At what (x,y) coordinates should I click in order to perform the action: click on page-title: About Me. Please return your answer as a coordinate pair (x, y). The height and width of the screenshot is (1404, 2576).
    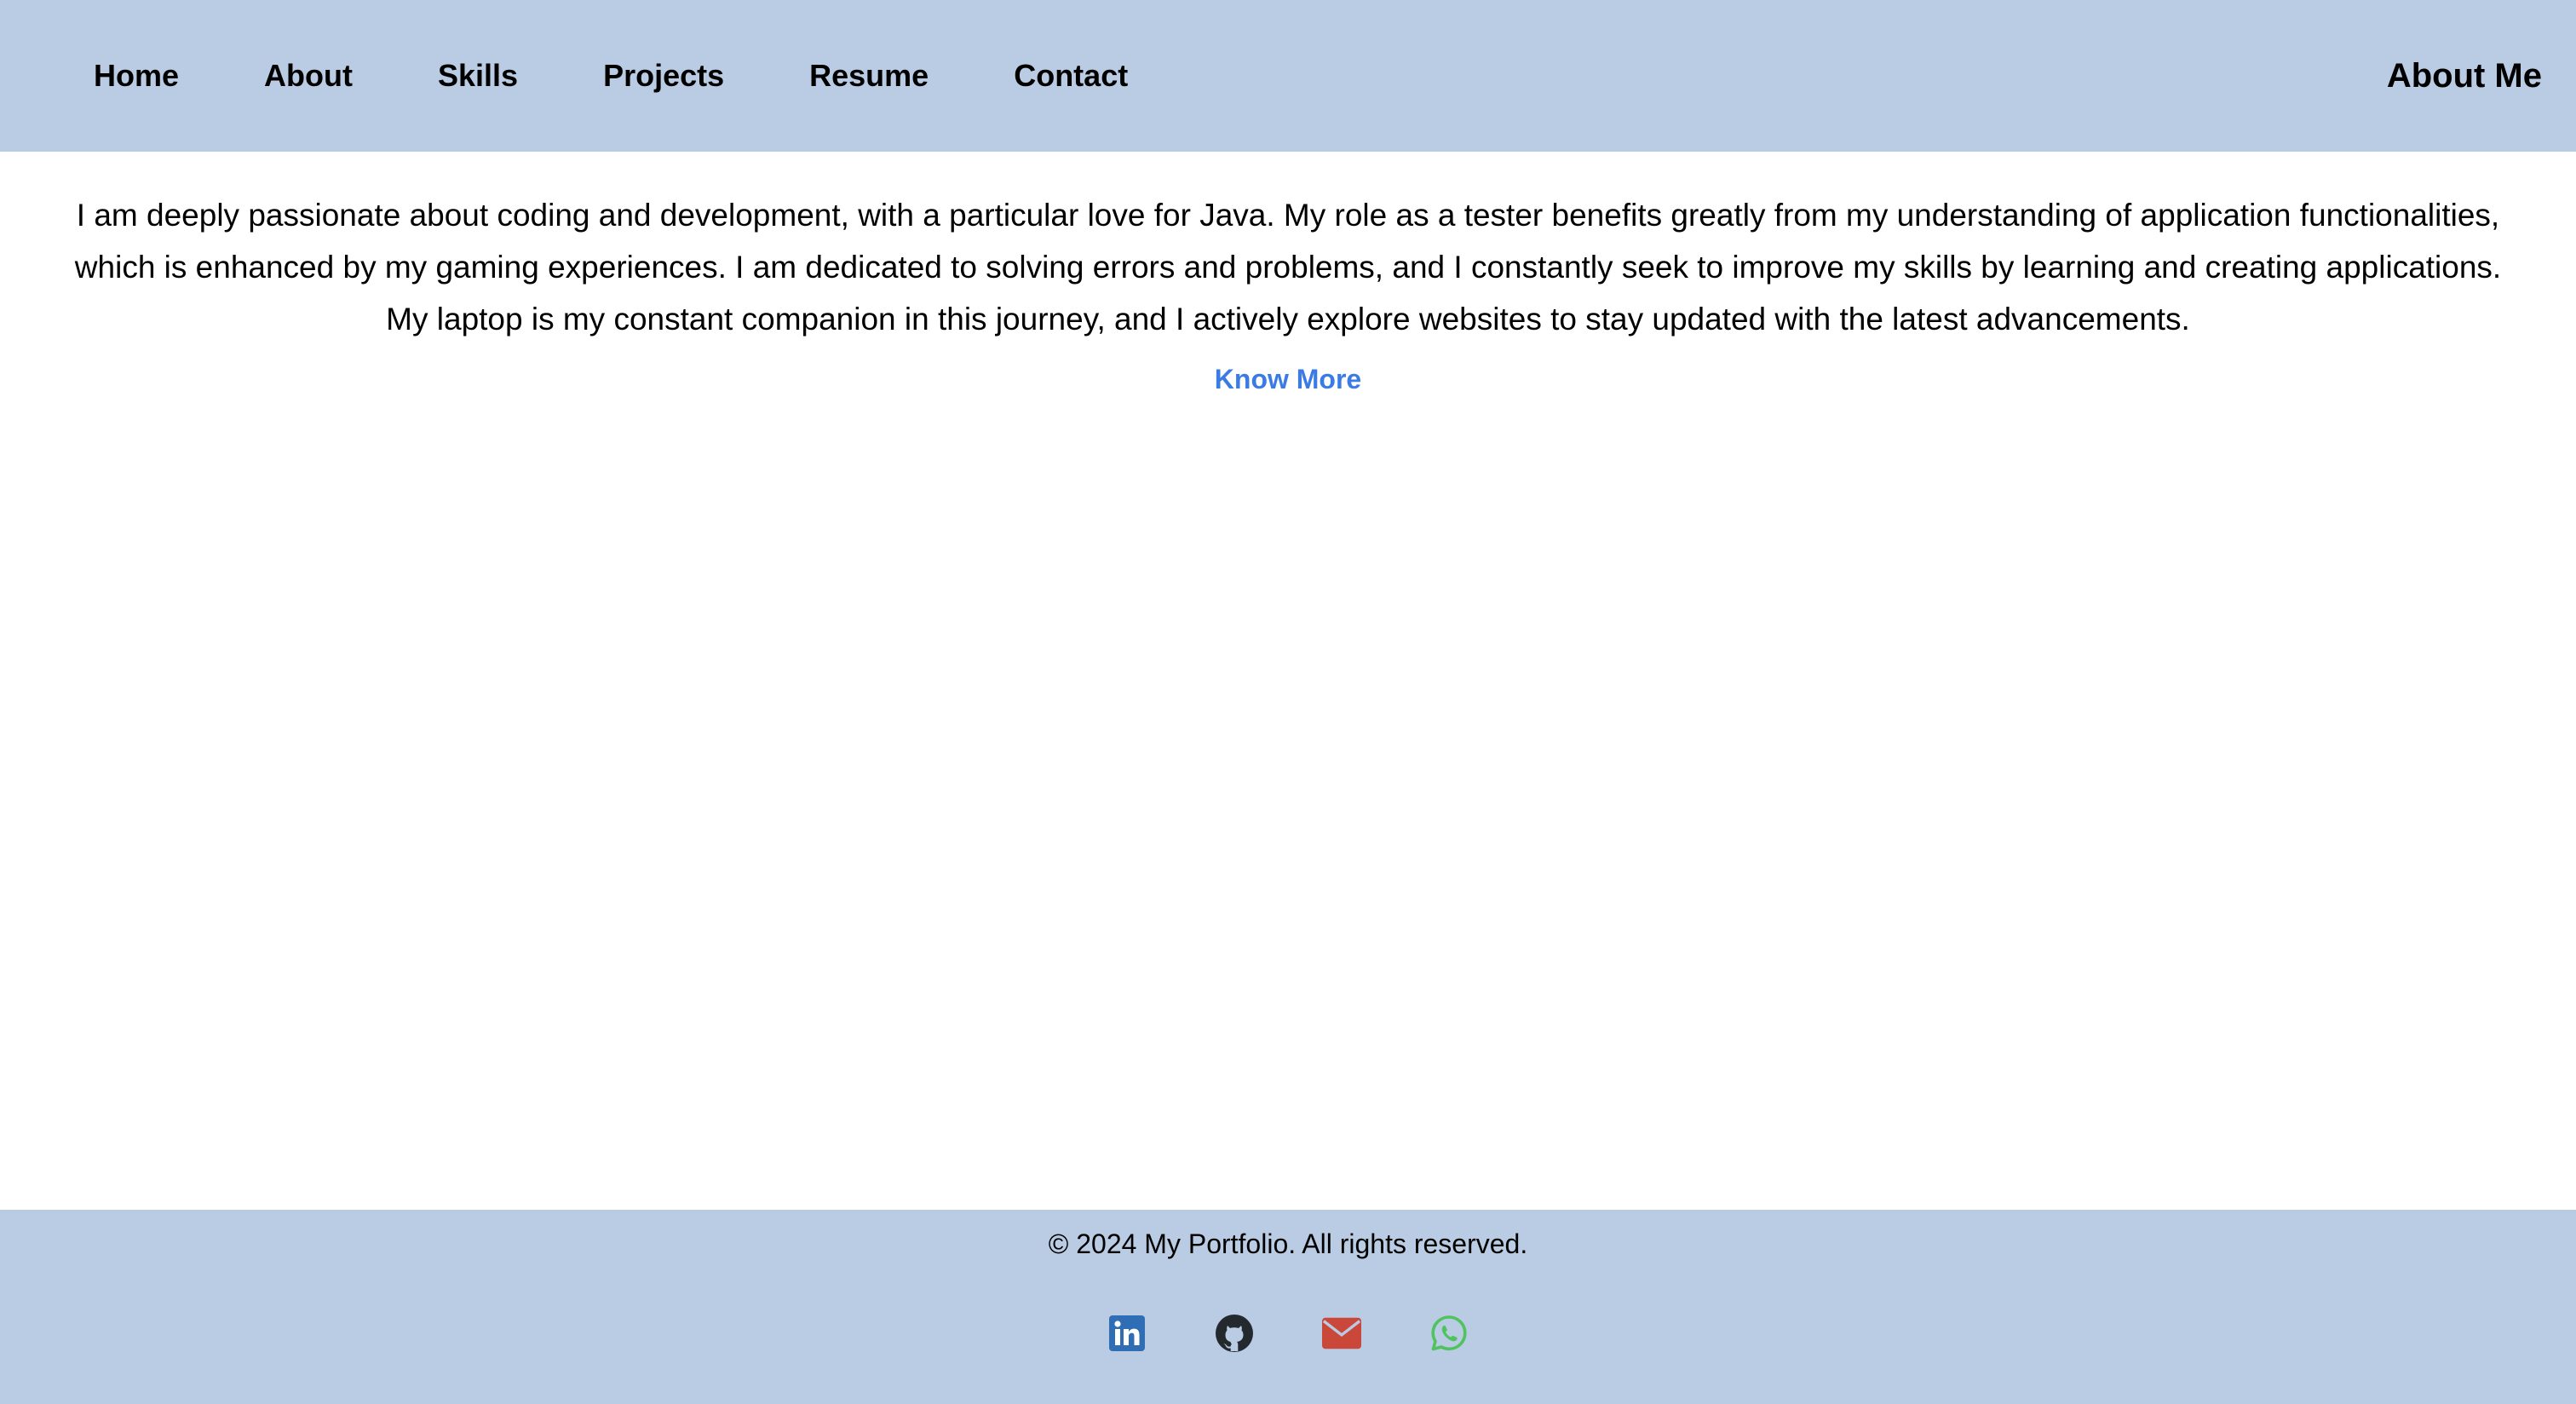
    Looking at the image, I should click on (2464, 75).